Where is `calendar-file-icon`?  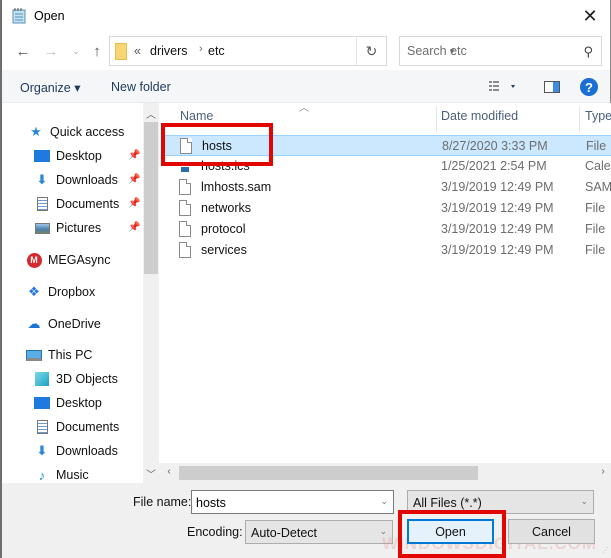 calendar-file-icon is located at coordinates (185, 166).